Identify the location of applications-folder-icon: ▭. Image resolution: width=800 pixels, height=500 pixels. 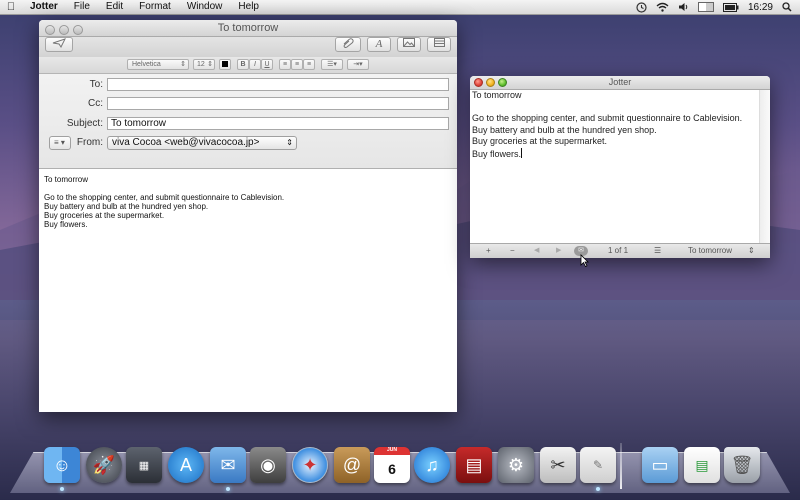
(660, 465).